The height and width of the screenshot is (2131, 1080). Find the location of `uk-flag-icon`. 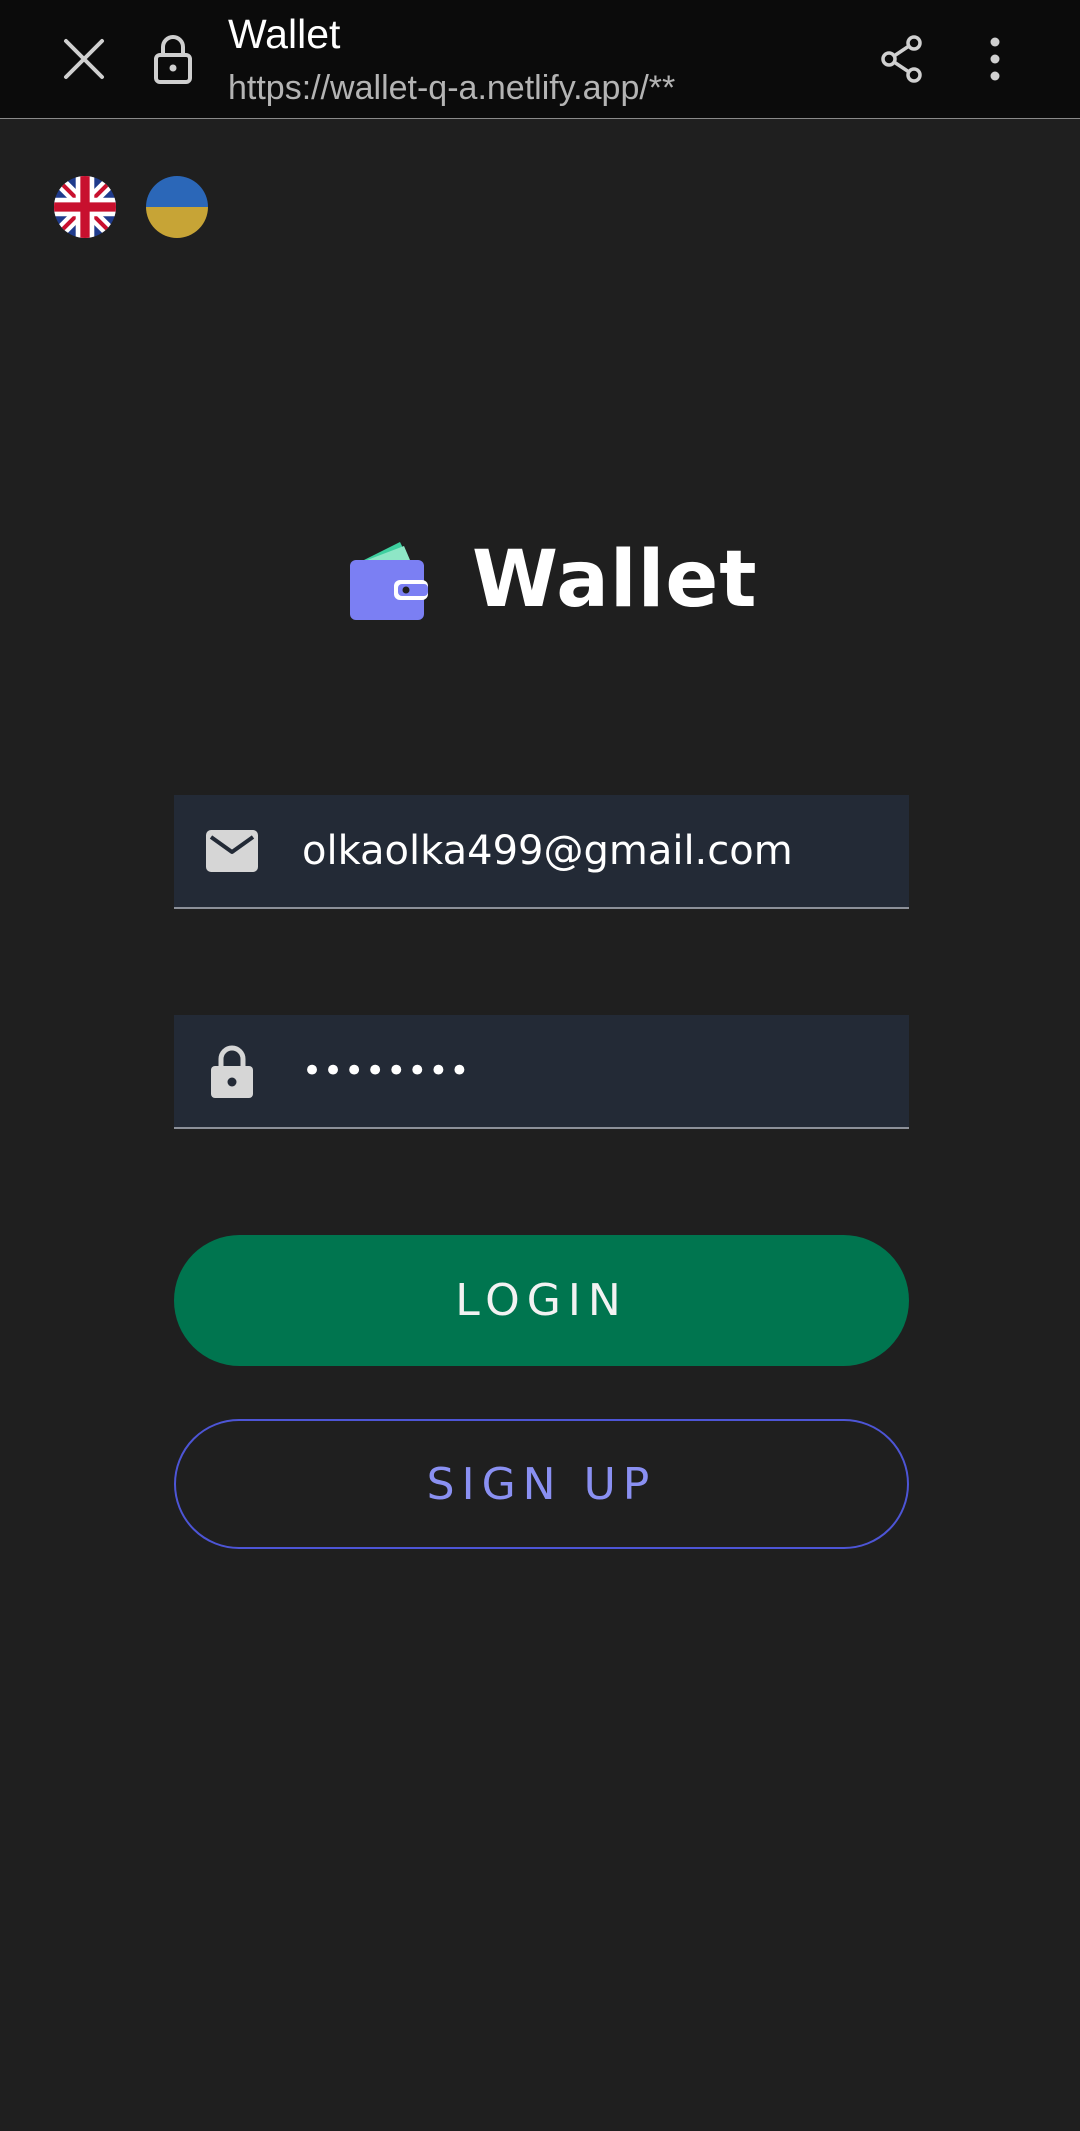

uk-flag-icon is located at coordinates (85, 207).